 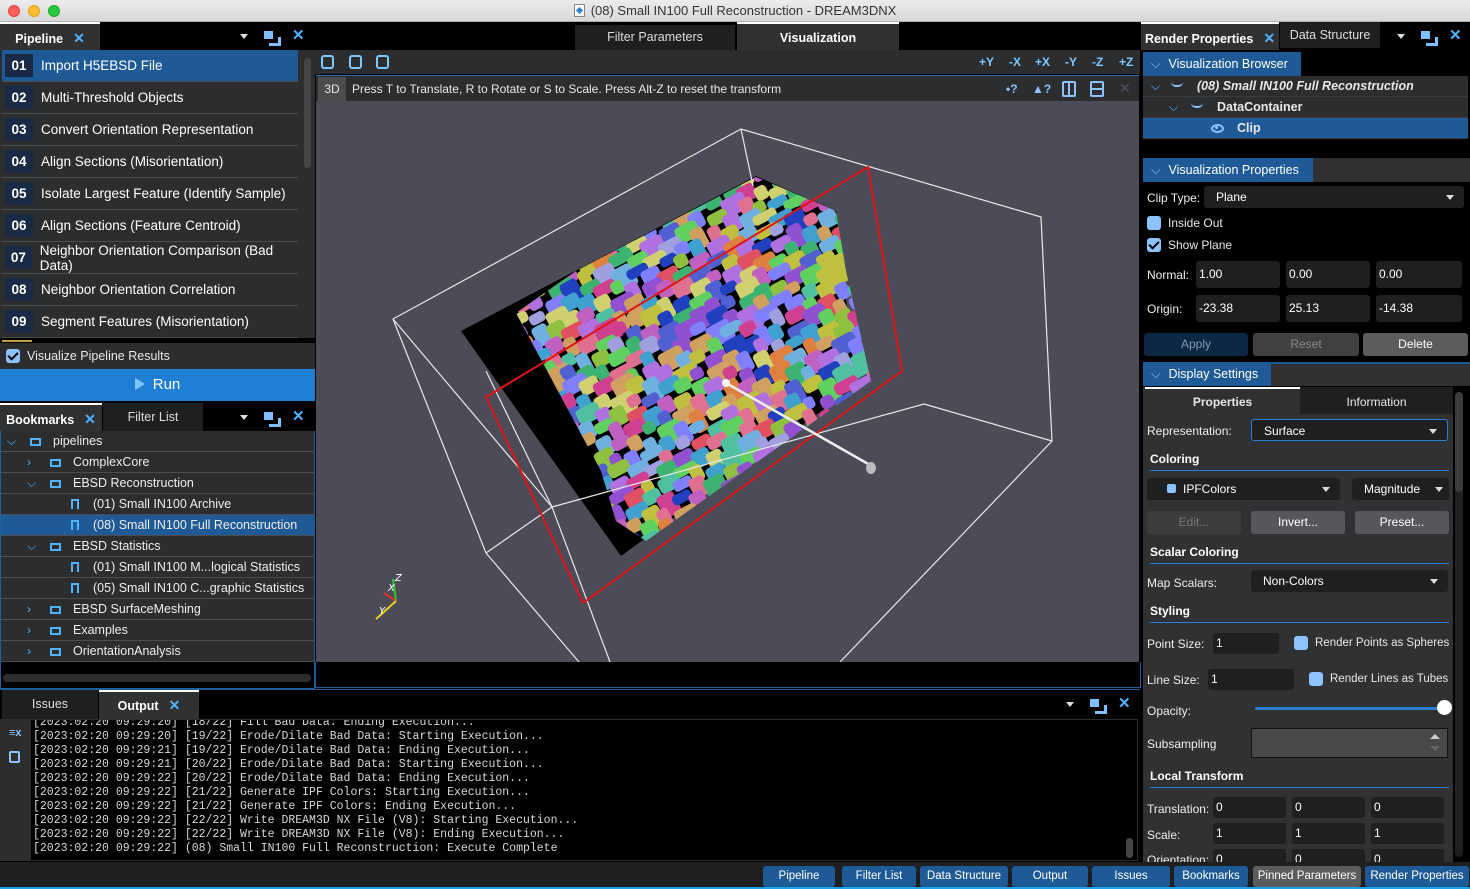 What do you see at coordinates (1328, 807) in the screenshot?
I see `translation-y-field: 0` at bounding box center [1328, 807].